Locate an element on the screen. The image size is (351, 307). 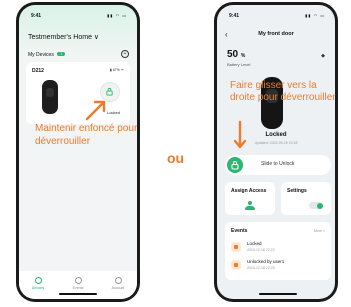
tab-events-label: Events is located at coordinates (78, 288).